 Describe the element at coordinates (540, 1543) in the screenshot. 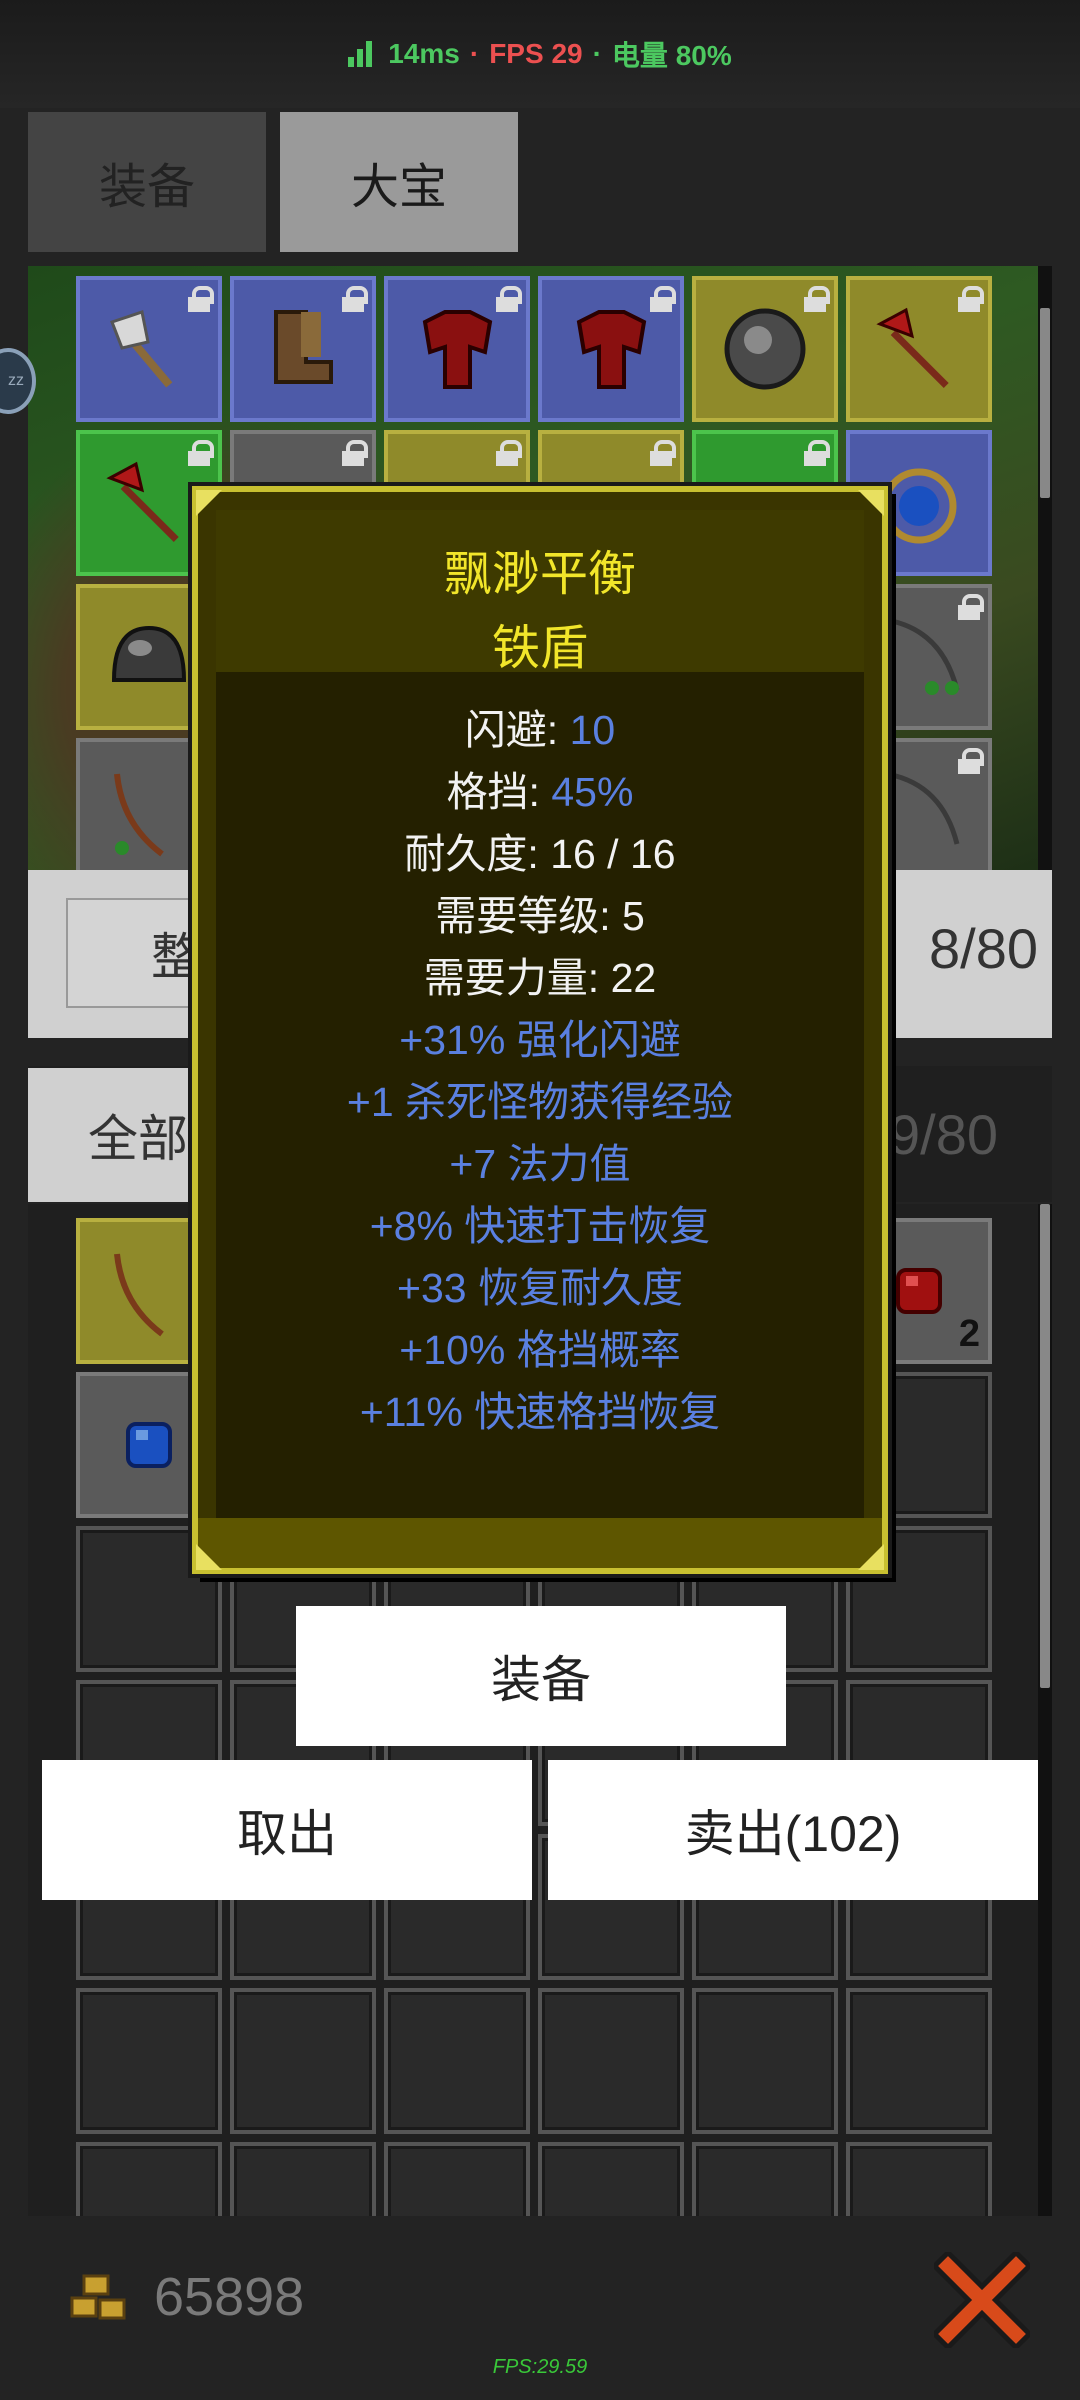

I see `tooltip-footer` at that location.